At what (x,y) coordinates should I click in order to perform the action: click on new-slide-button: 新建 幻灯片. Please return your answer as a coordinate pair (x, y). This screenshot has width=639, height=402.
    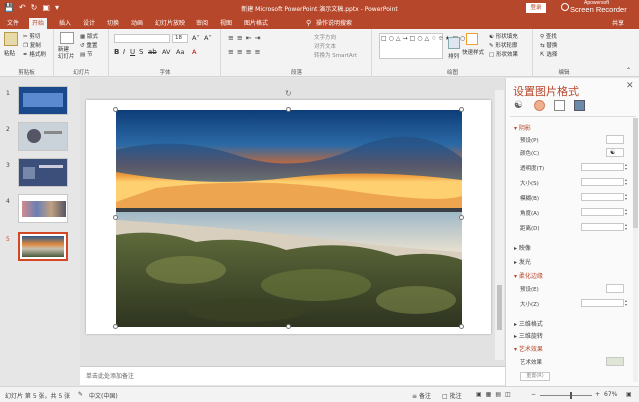
    Looking at the image, I should click on (66, 54).